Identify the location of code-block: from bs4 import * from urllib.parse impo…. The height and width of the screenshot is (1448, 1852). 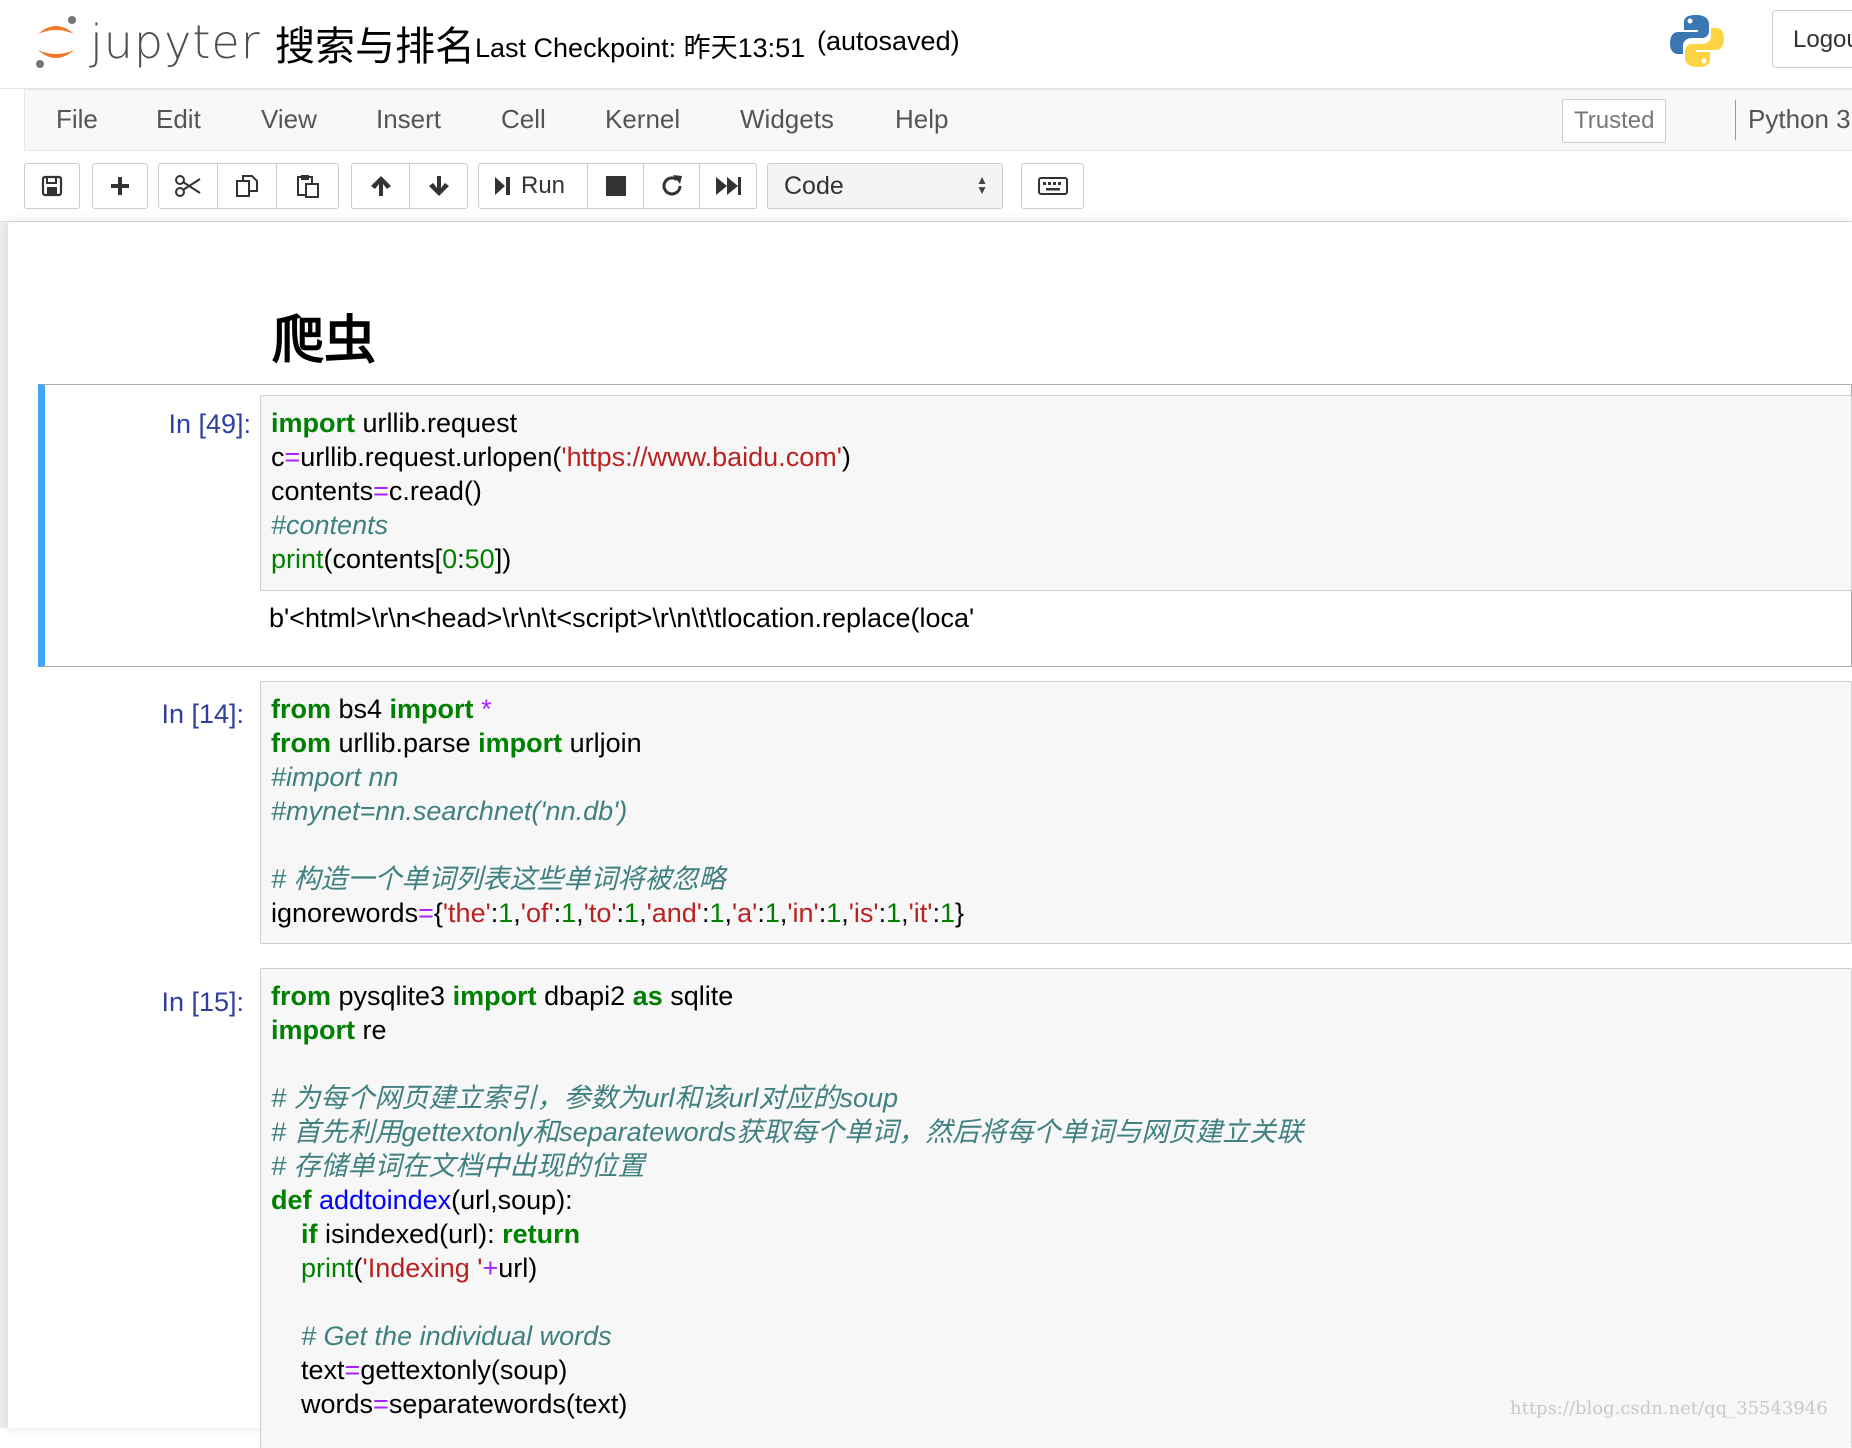
(617, 811).